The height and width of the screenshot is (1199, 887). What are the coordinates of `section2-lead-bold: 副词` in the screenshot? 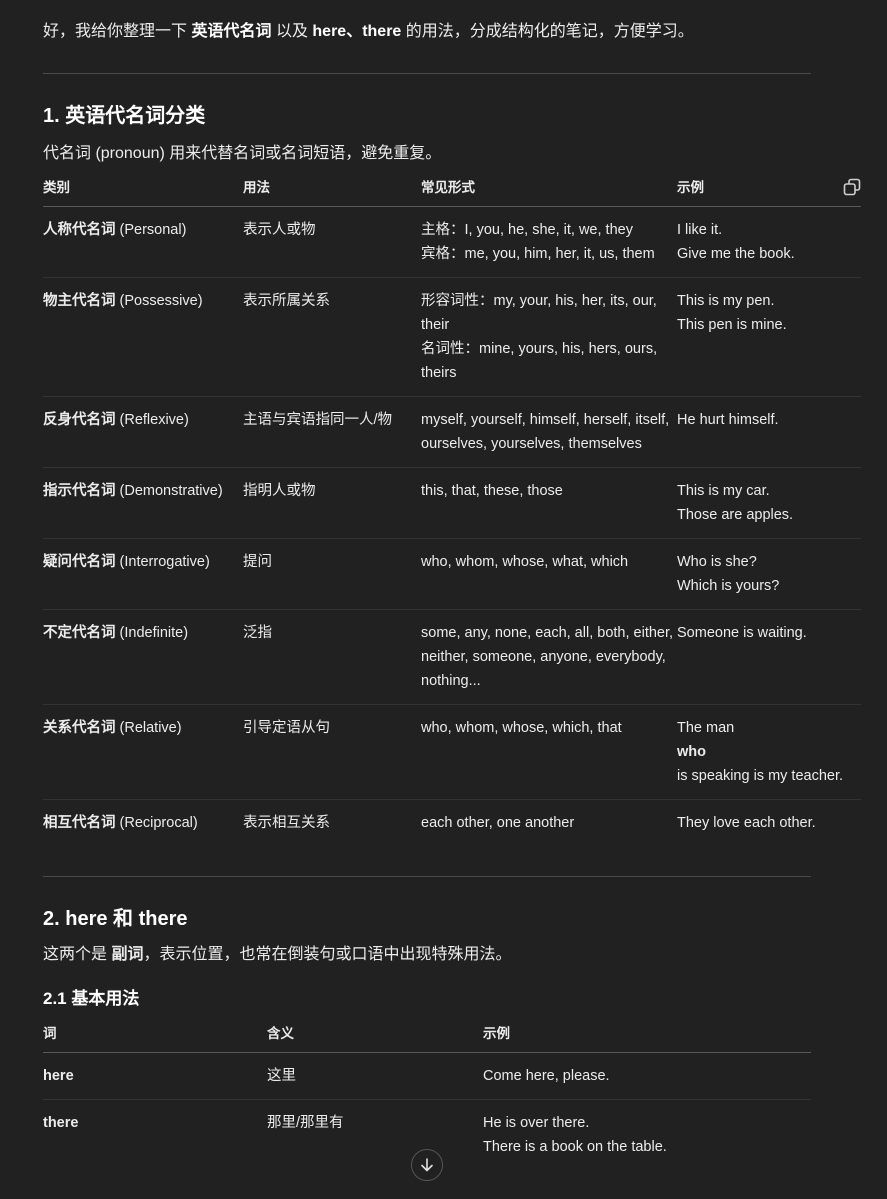 It's located at (127, 954).